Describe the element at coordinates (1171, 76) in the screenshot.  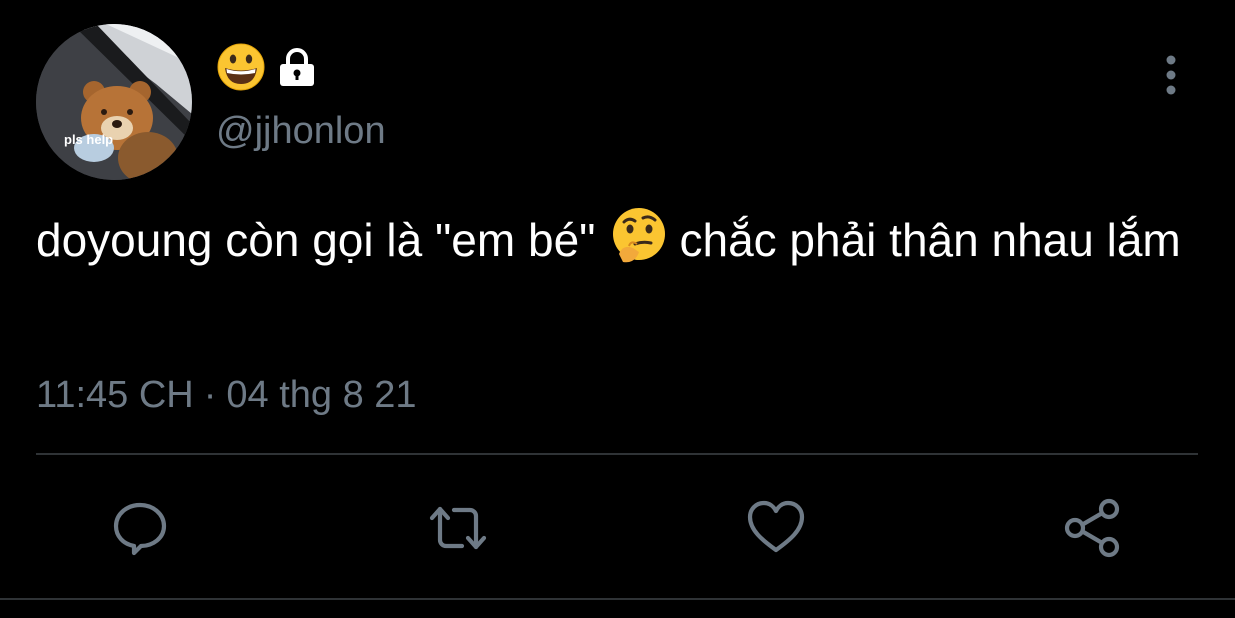
I see `more-vertical-icon` at that location.